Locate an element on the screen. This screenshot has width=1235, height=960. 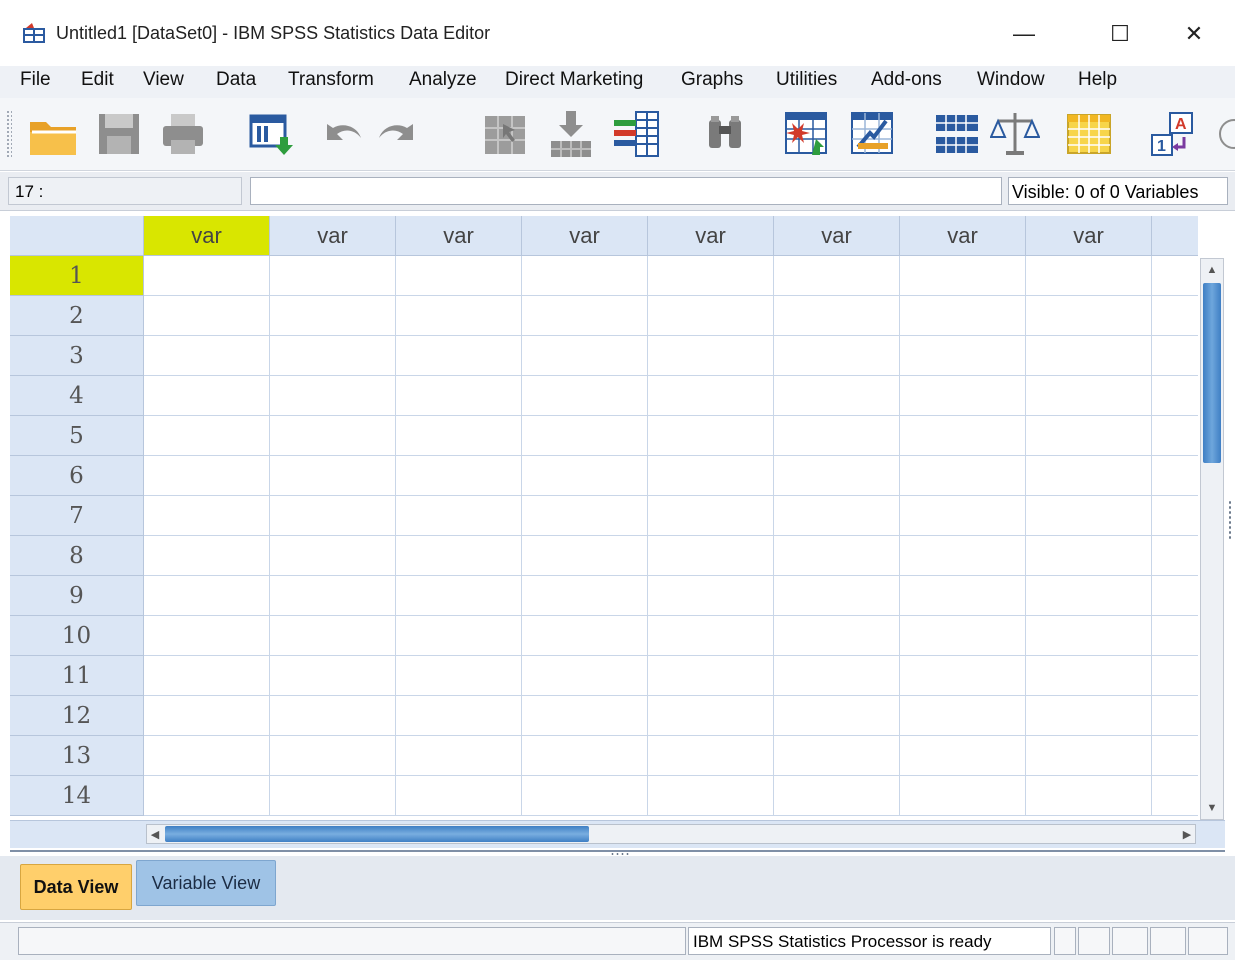
menu-direct-marketing: Direct Marketing is located at coordinates (574, 80).